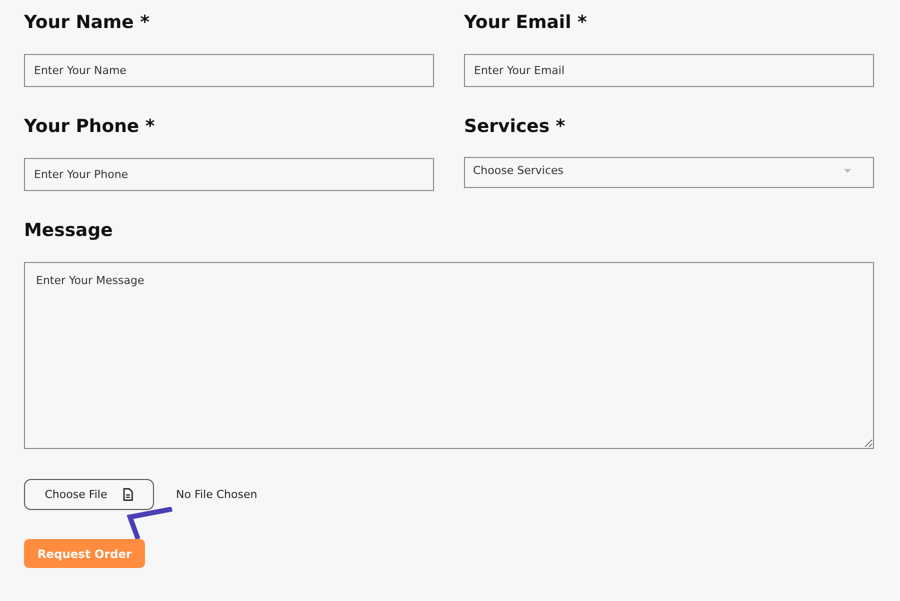 The width and height of the screenshot is (900, 601). Describe the element at coordinates (128, 494) in the screenshot. I see `document-icon` at that location.